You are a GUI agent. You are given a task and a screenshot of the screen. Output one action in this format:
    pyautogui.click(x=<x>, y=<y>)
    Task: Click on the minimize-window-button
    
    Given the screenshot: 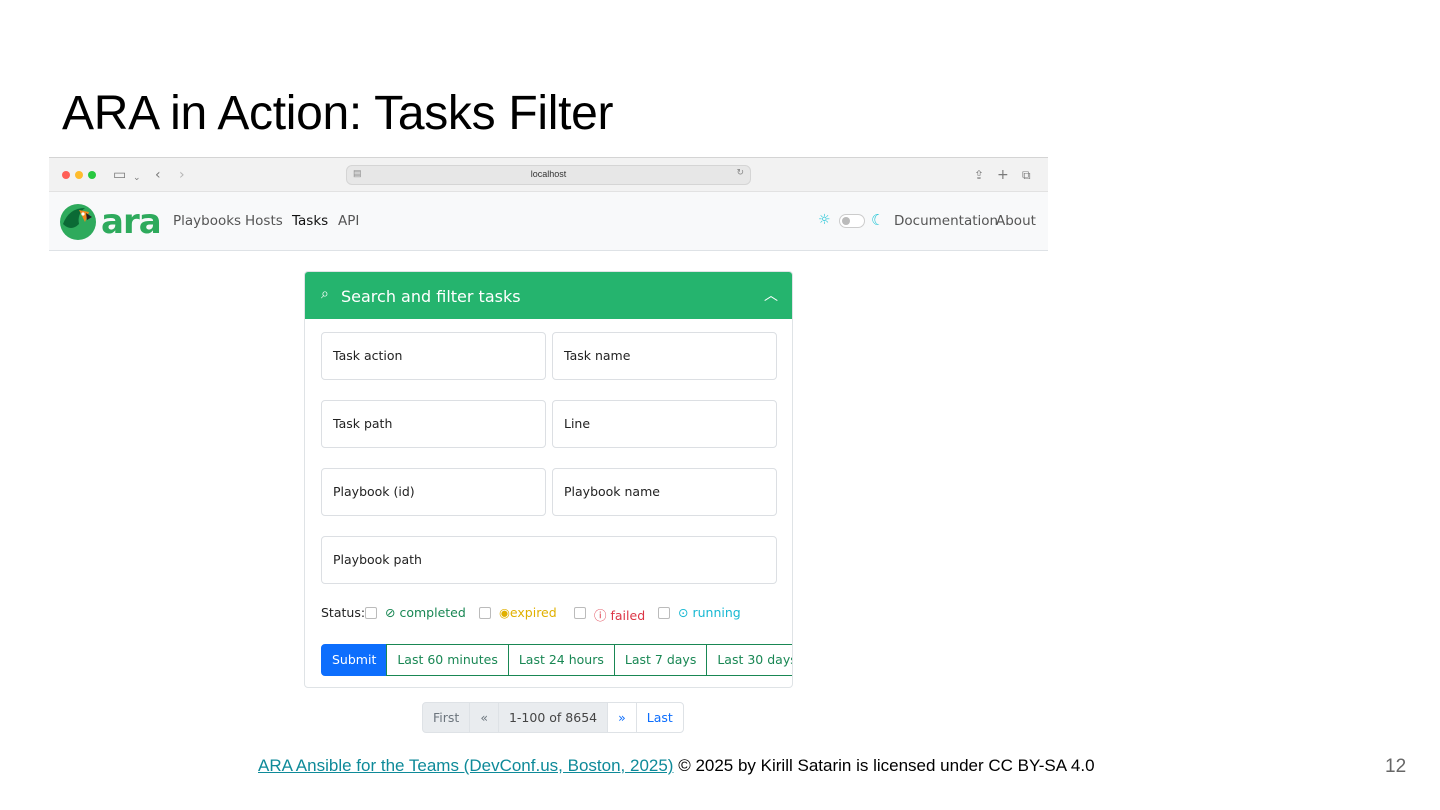 What is the action you would take?
    pyautogui.click(x=79, y=175)
    